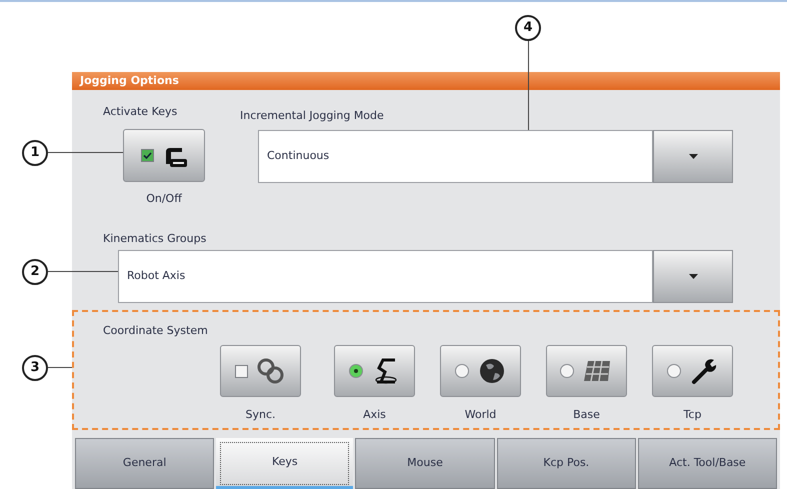 This screenshot has height=489, width=787. I want to click on button-caption: Base, so click(586, 415).